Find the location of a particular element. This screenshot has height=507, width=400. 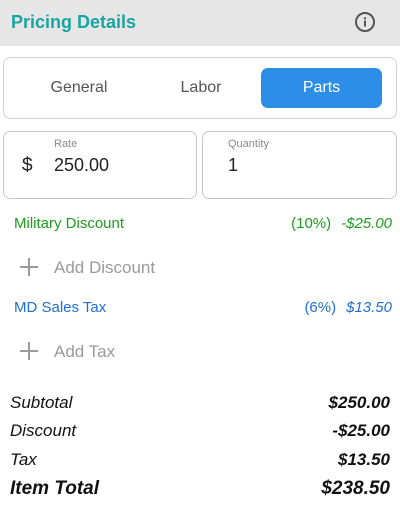

discount-amount: (10%) -$25.00 is located at coordinates (341, 223).